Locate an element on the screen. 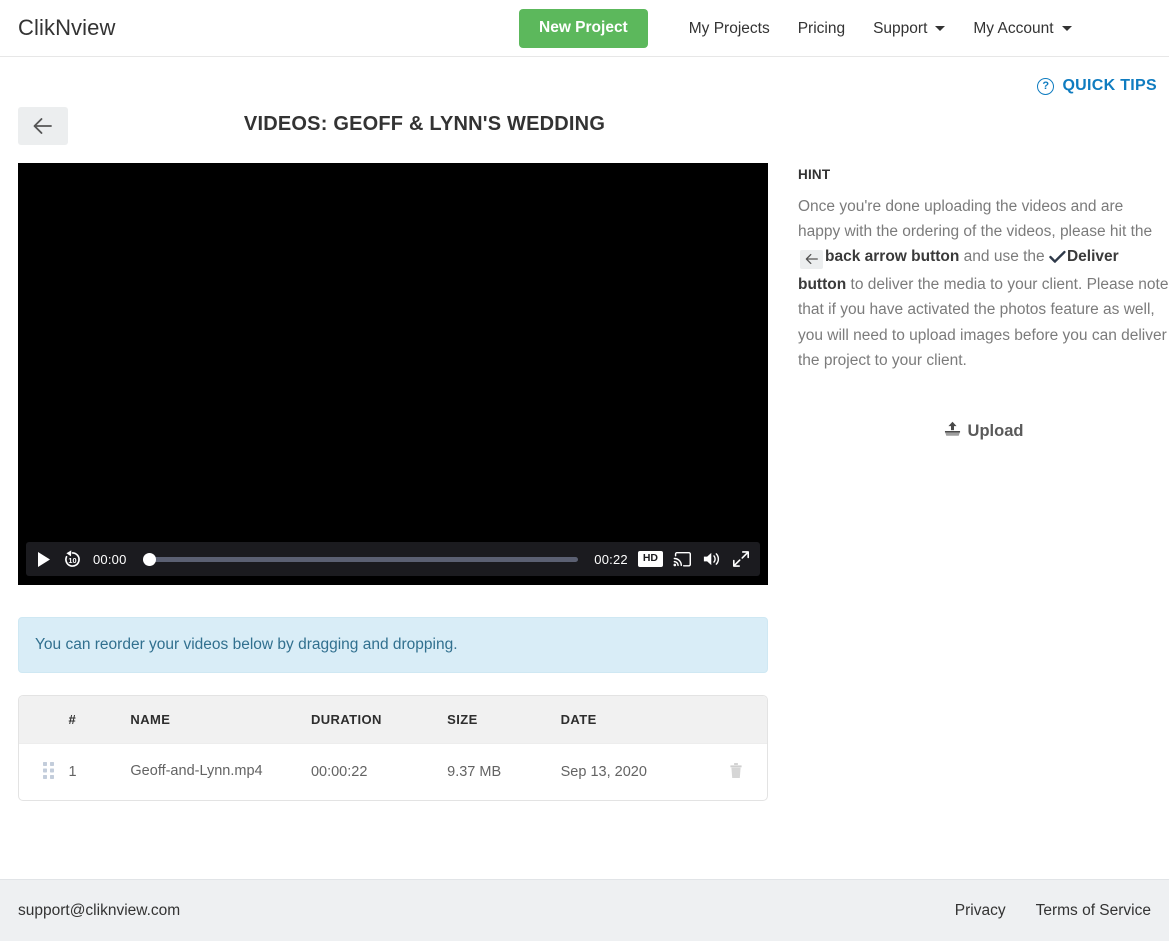  footer-links: Privacy Terms of Service is located at coordinates (1053, 911).